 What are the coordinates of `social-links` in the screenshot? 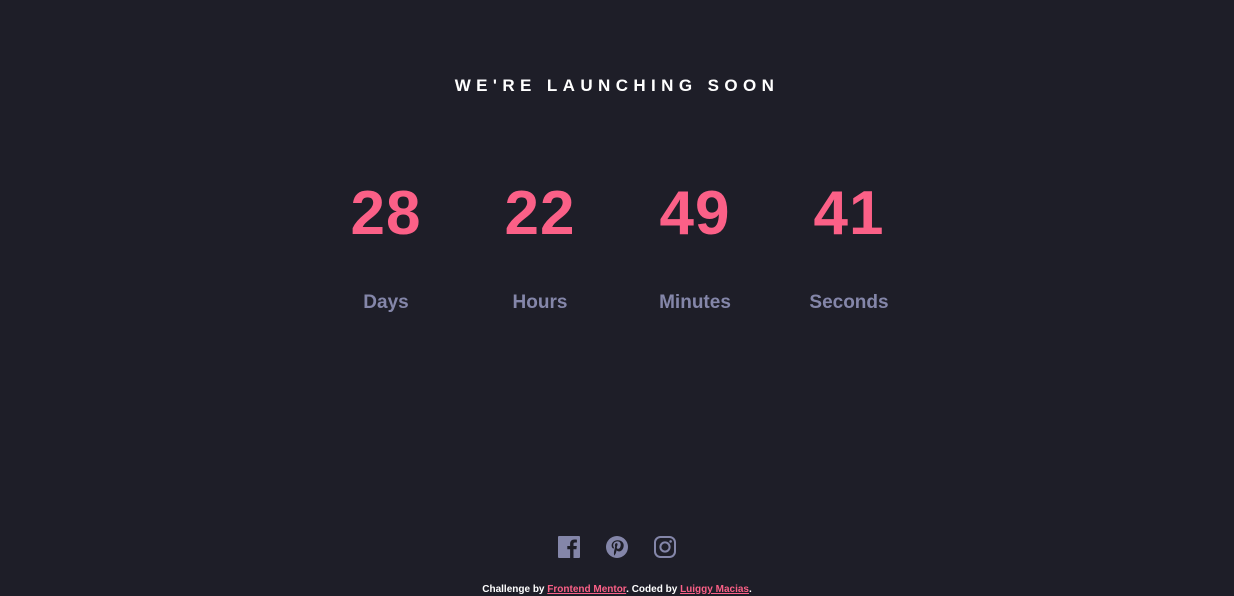 It's located at (617, 548).